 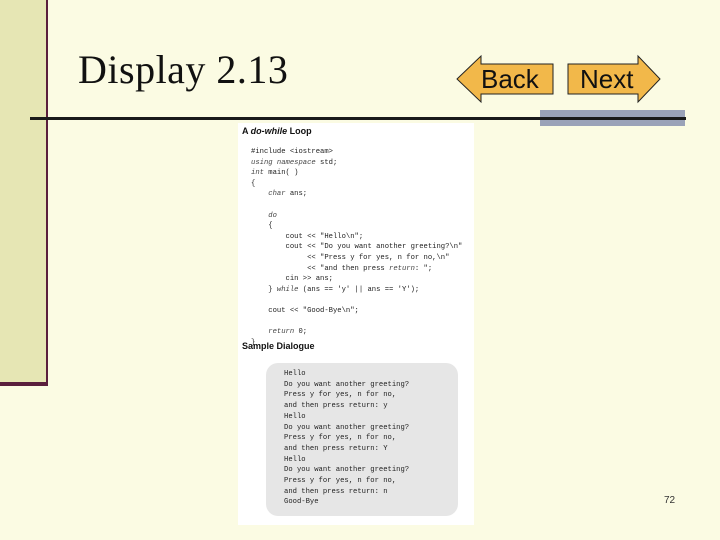 I want to click on code-line: return 0;, so click(x=288, y=332).